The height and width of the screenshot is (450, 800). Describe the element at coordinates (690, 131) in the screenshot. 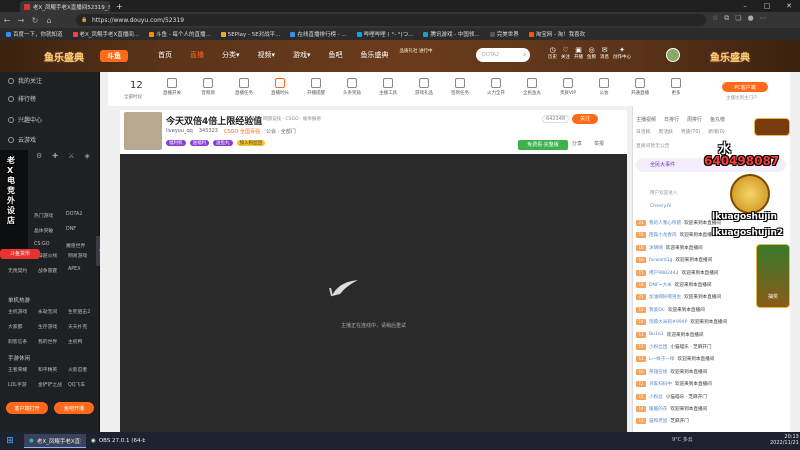

I see `tab-rank-noble: 贵族(70)` at that location.